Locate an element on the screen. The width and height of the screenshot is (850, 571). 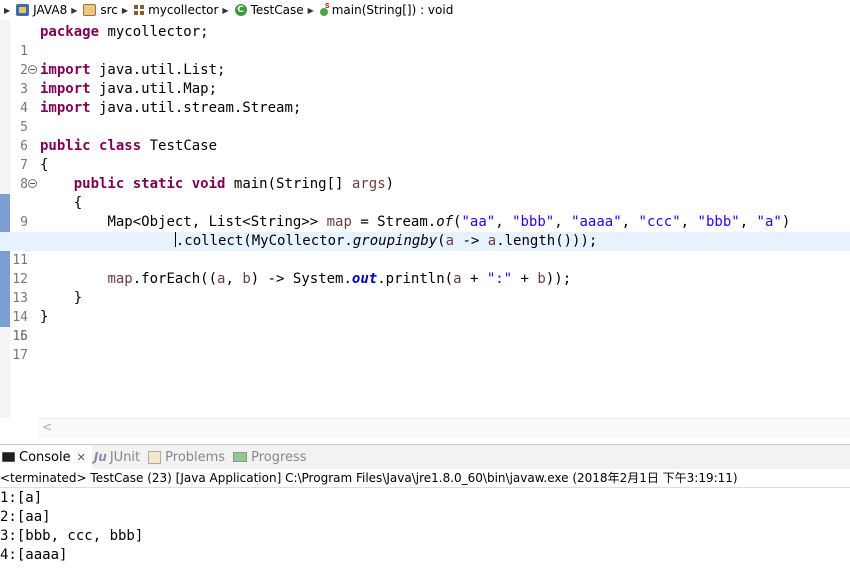
java-project-icon is located at coordinates (23, 10).